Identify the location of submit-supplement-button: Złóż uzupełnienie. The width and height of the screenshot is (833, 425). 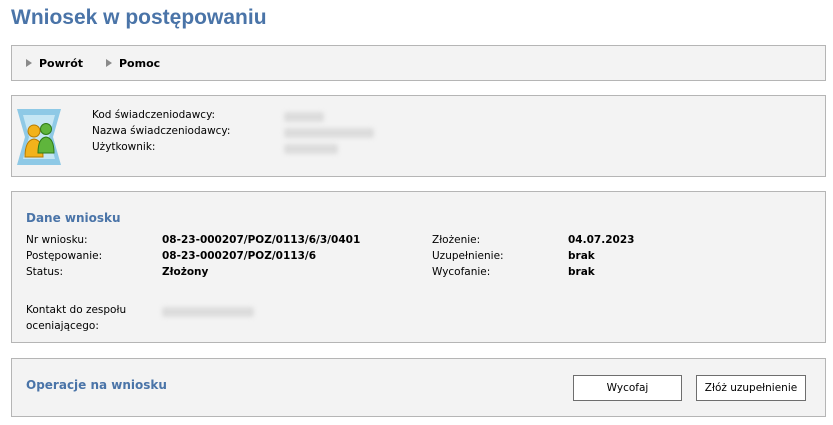
(751, 388).